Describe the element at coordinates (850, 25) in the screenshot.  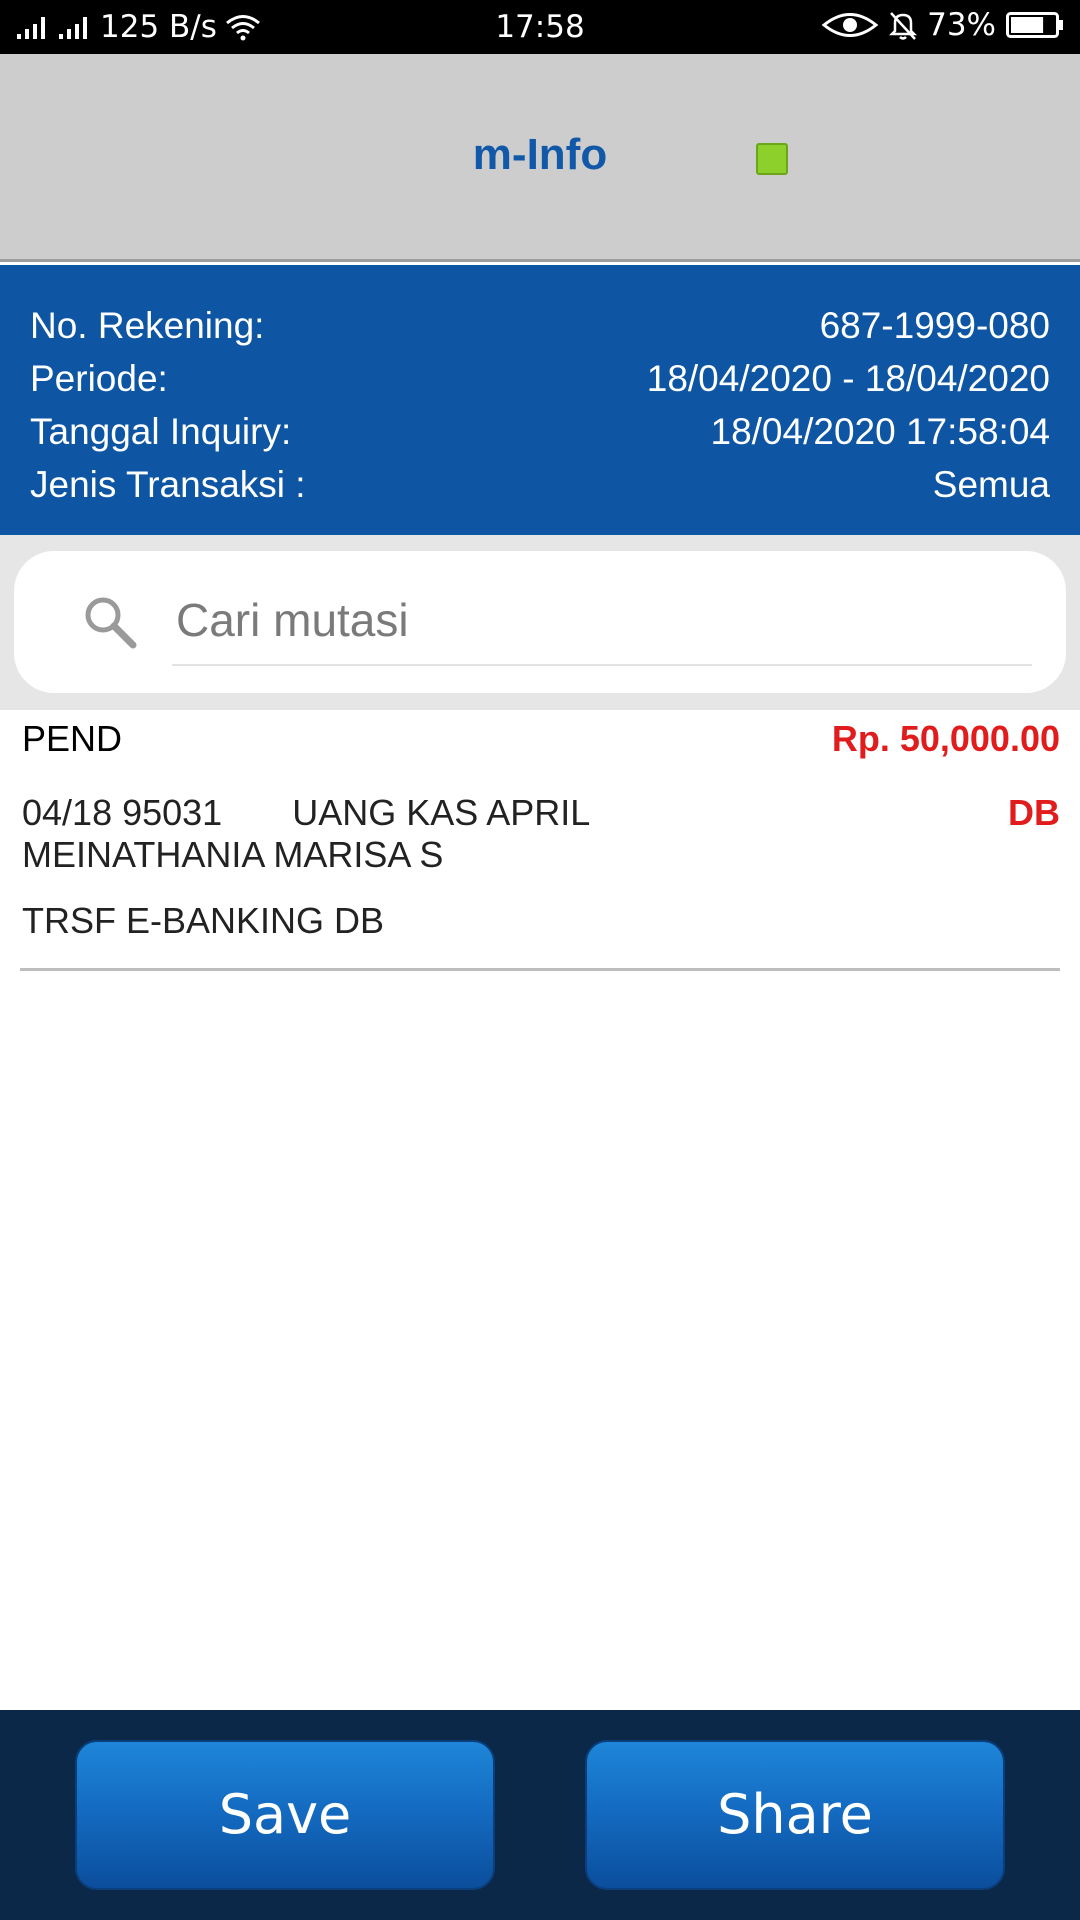
I see `eye-icon` at that location.